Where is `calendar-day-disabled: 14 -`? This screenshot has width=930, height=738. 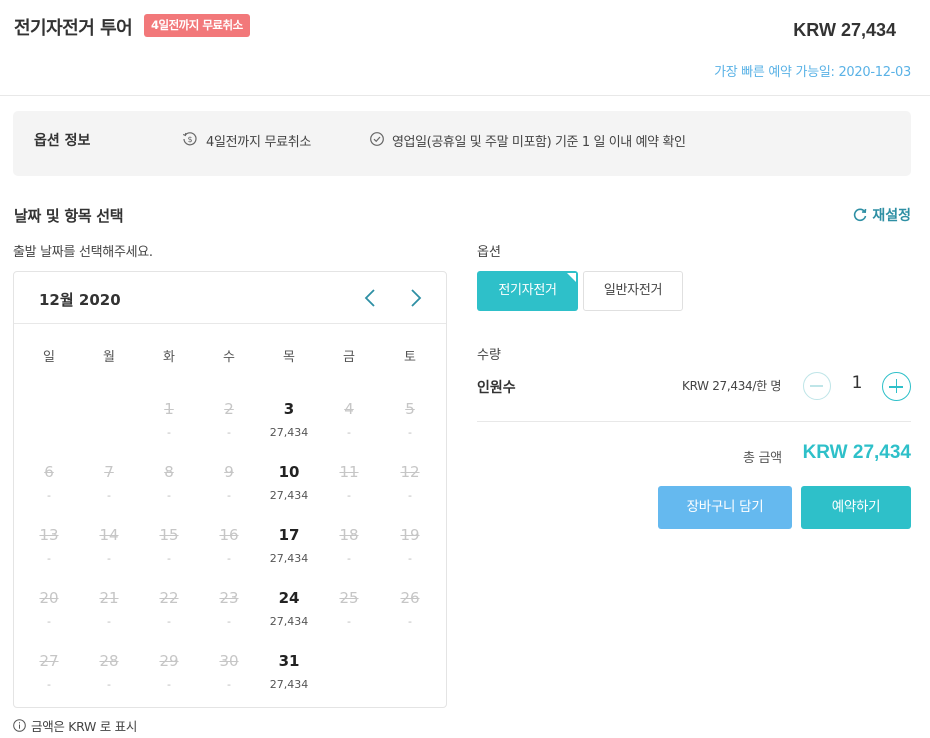 calendar-day-disabled: 14 - is located at coordinates (109, 546).